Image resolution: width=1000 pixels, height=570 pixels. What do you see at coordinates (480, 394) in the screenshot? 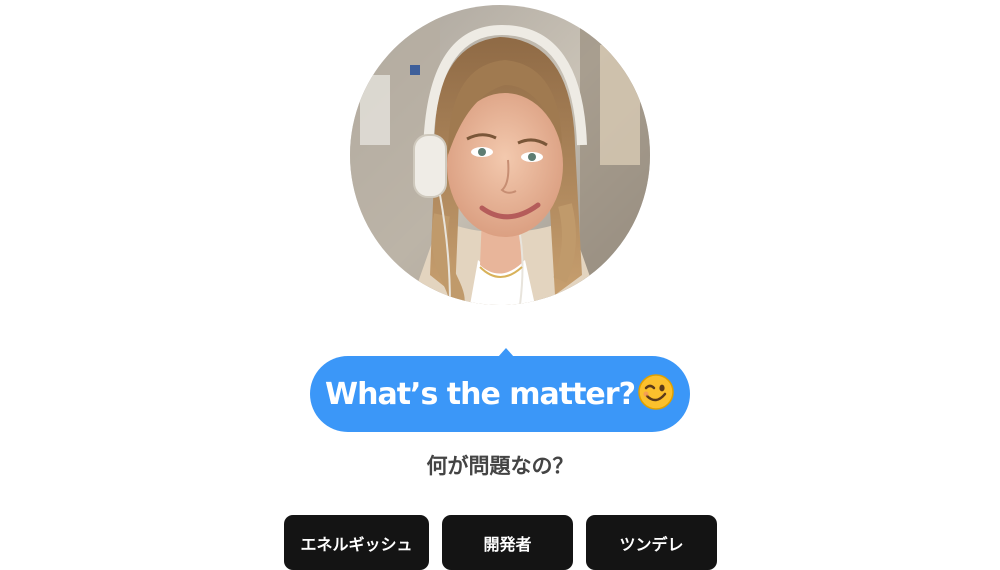
I see `speech-bubble-text: What’s the matter?` at bounding box center [480, 394].